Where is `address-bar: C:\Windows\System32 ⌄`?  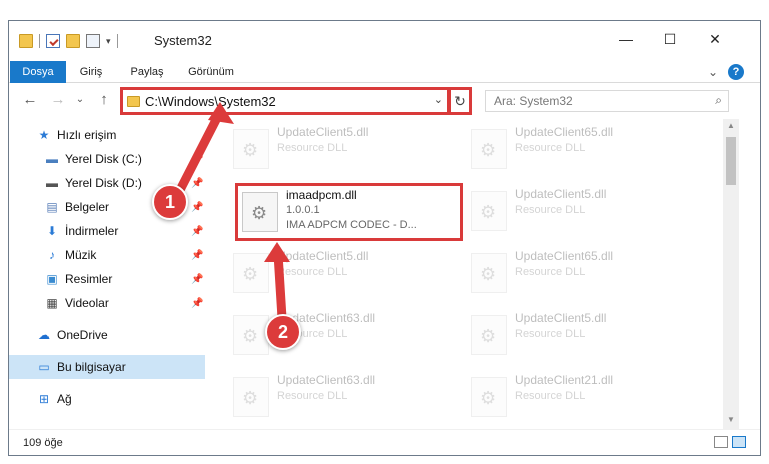 address-bar: C:\Windows\System32 ⌄ is located at coordinates (285, 101).